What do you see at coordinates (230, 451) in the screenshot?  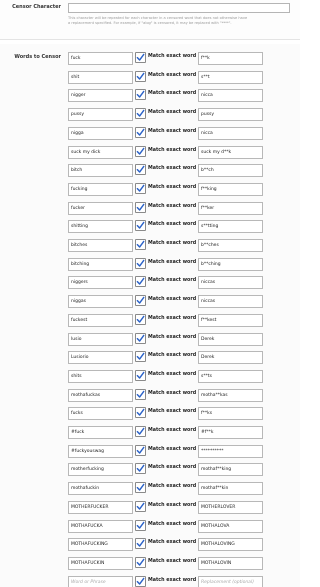 I see `replacement-input: **********` at bounding box center [230, 451].